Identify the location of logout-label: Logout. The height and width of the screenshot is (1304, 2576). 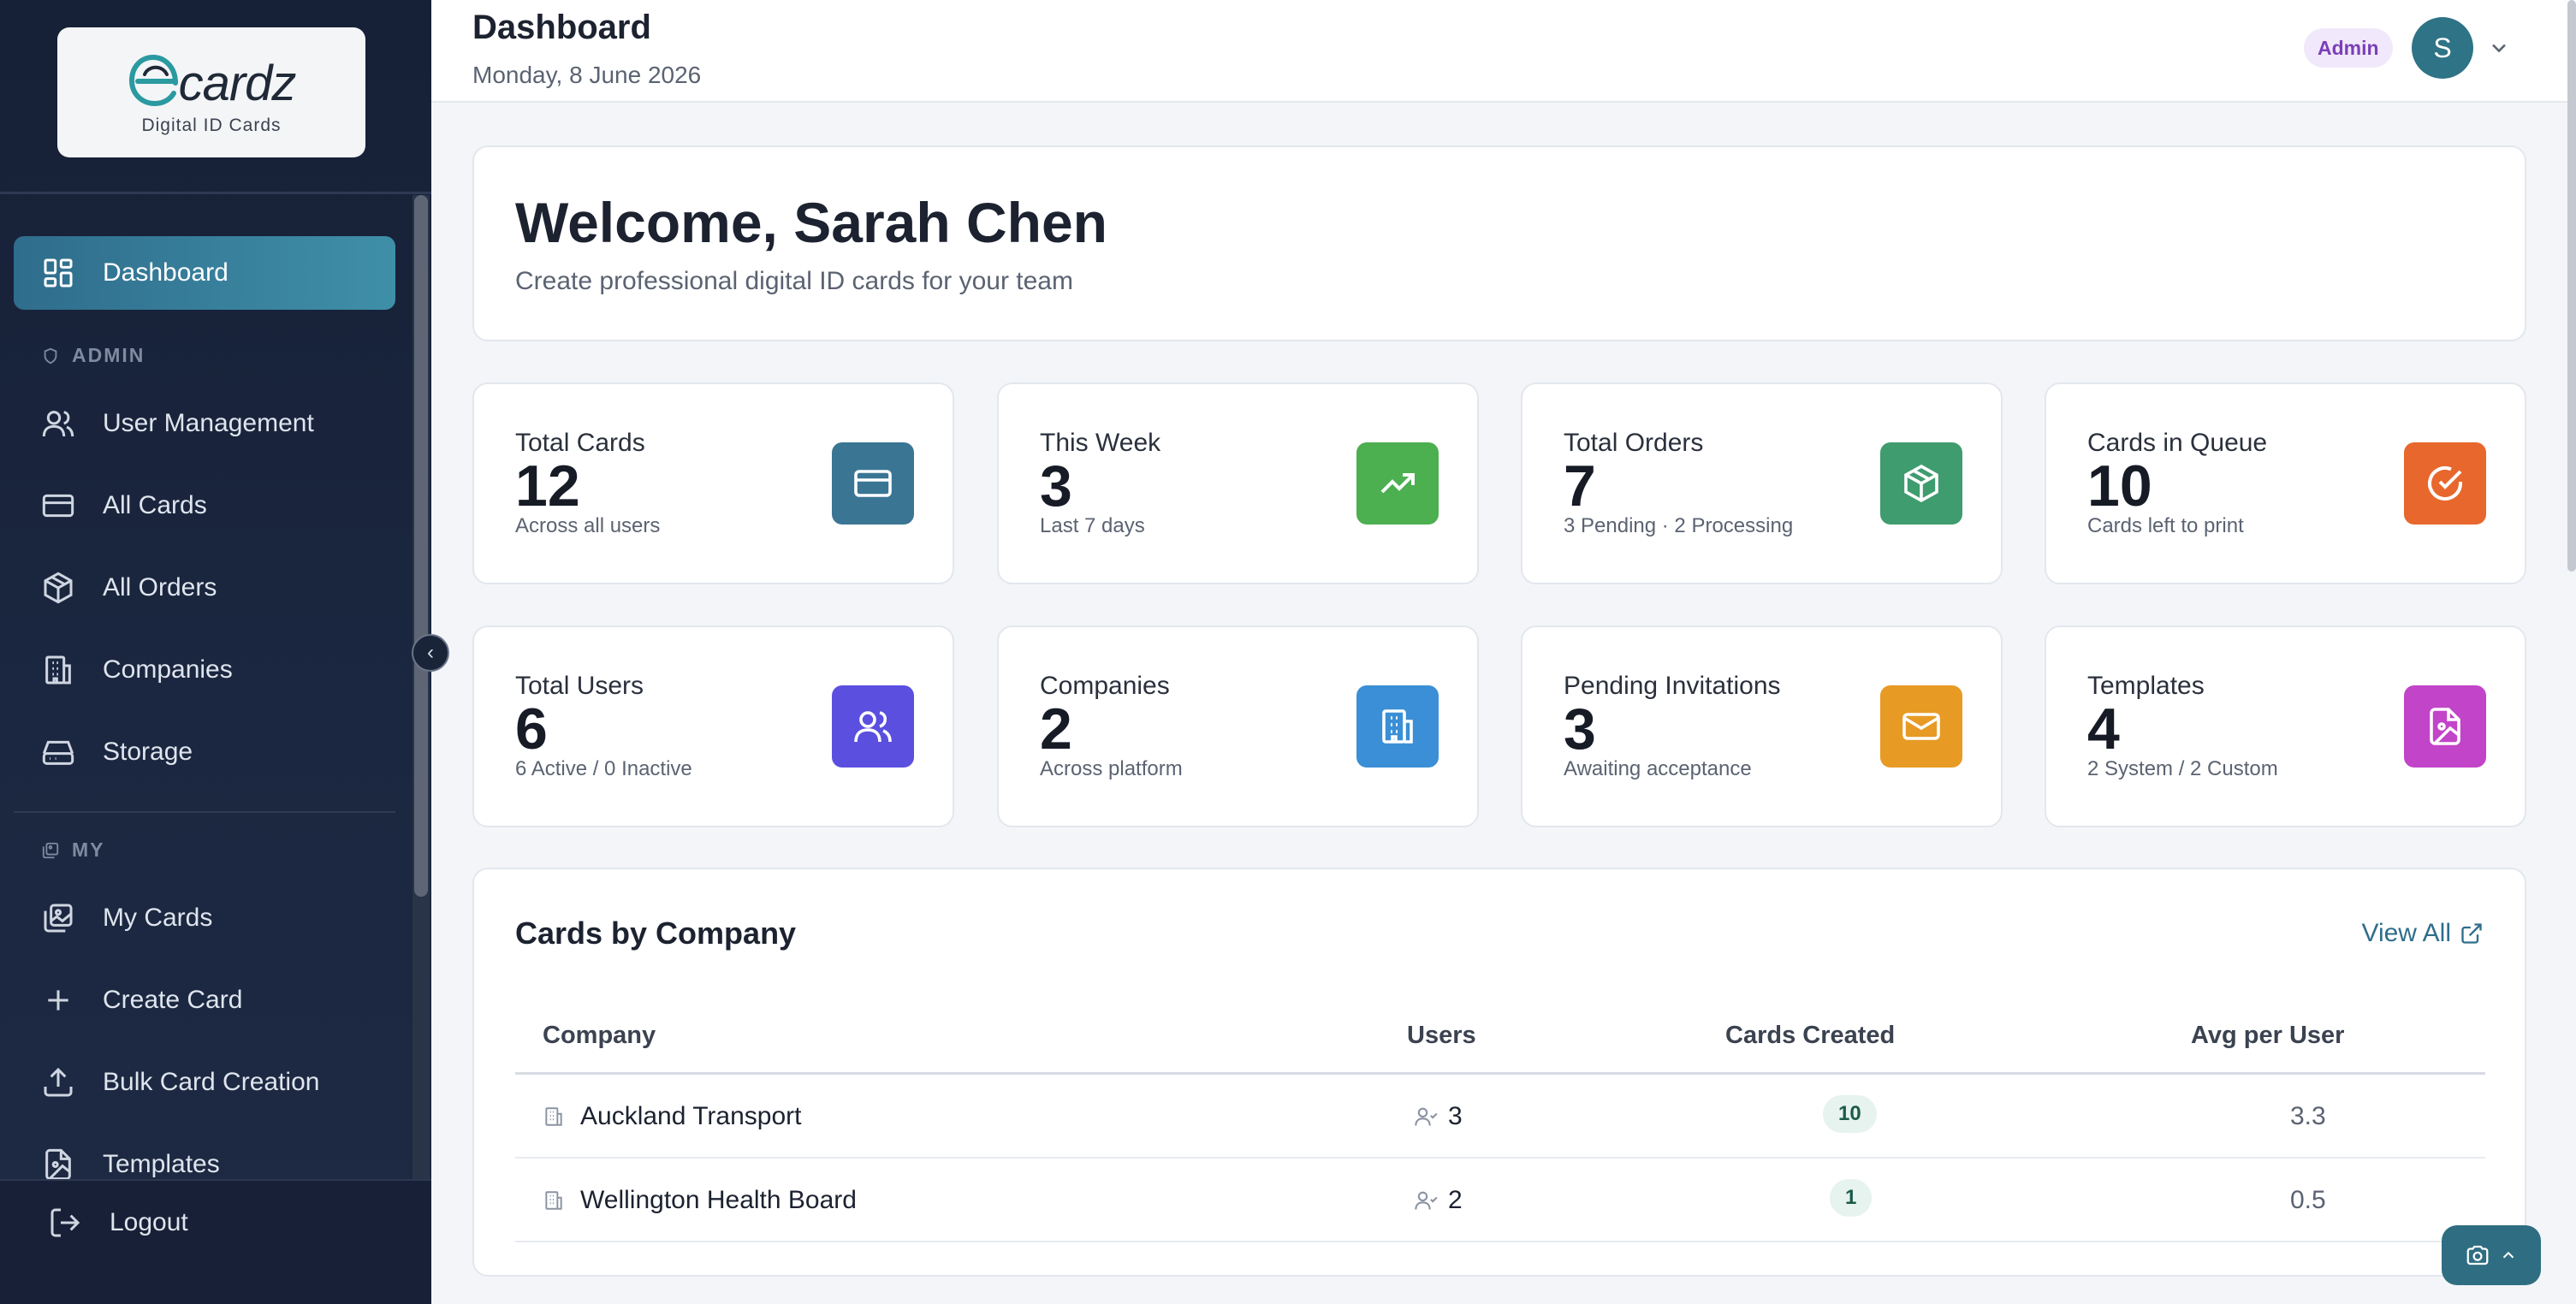
(149, 1222).